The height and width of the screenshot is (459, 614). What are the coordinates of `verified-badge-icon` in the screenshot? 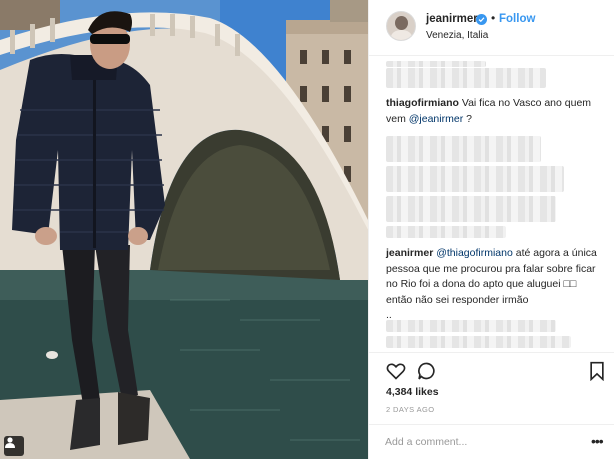 It's located at (481, 19).